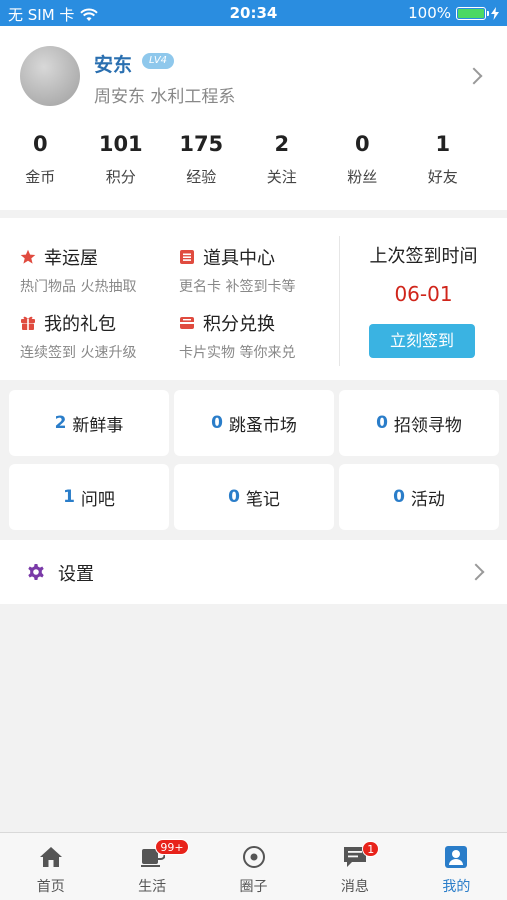 This screenshot has width=507, height=900. What do you see at coordinates (201, 144) in the screenshot?
I see `stat-value: 175` at bounding box center [201, 144].